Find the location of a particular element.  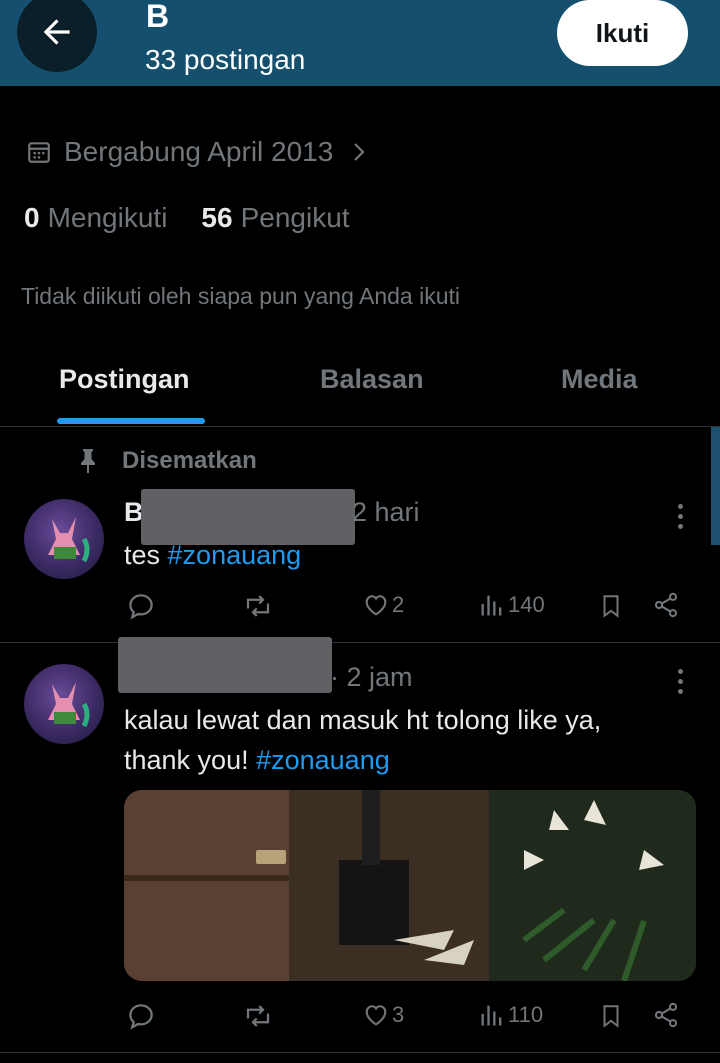

followers-count: 56 is located at coordinates (217, 217).